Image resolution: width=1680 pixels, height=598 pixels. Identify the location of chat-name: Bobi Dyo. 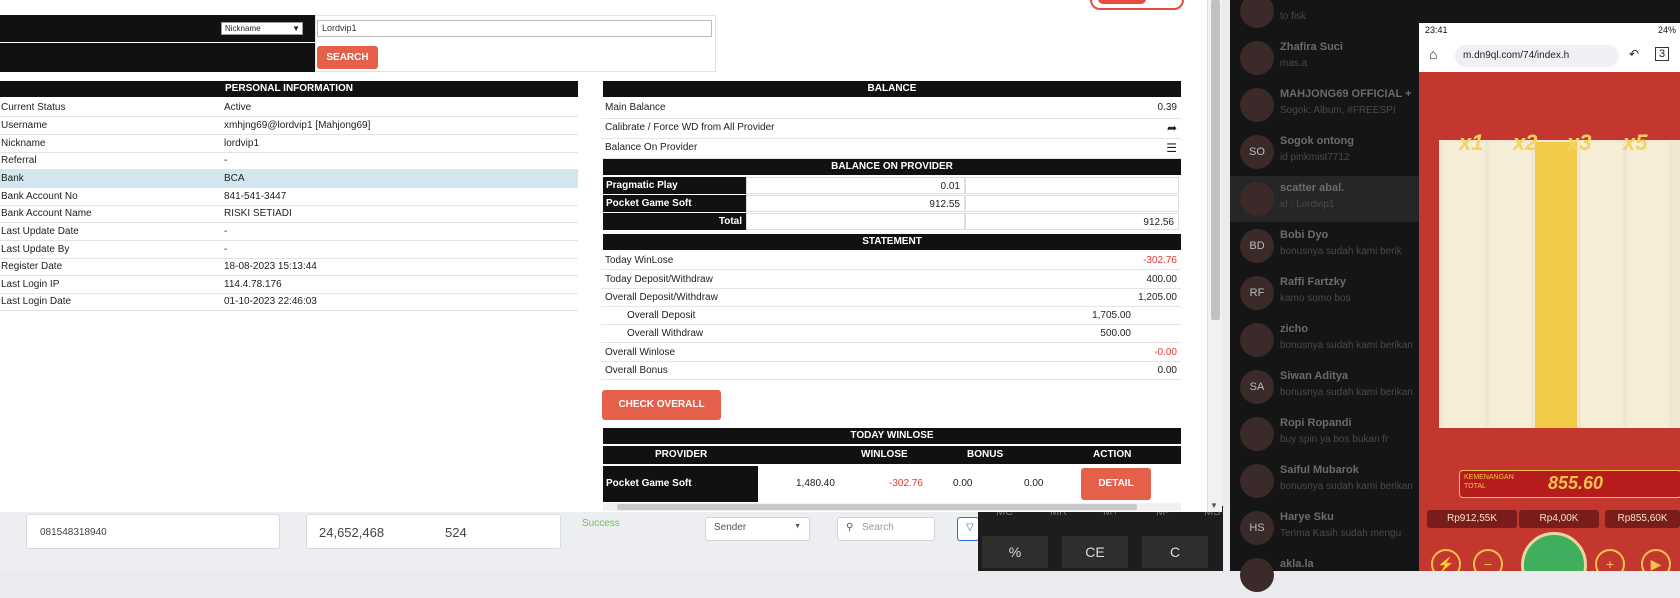
(1304, 235).